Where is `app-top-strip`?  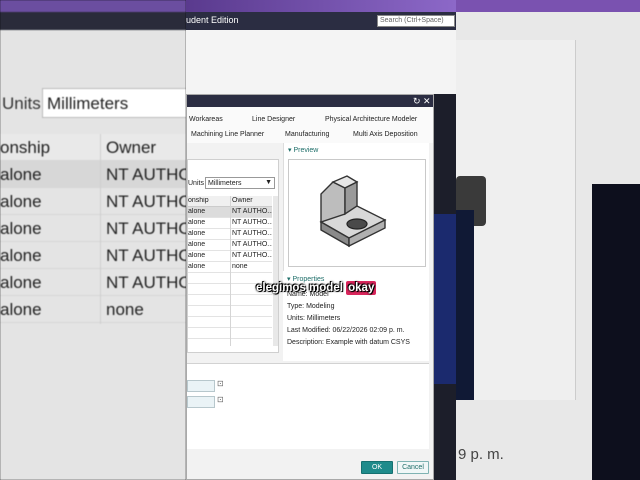 app-top-strip is located at coordinates (321, 6).